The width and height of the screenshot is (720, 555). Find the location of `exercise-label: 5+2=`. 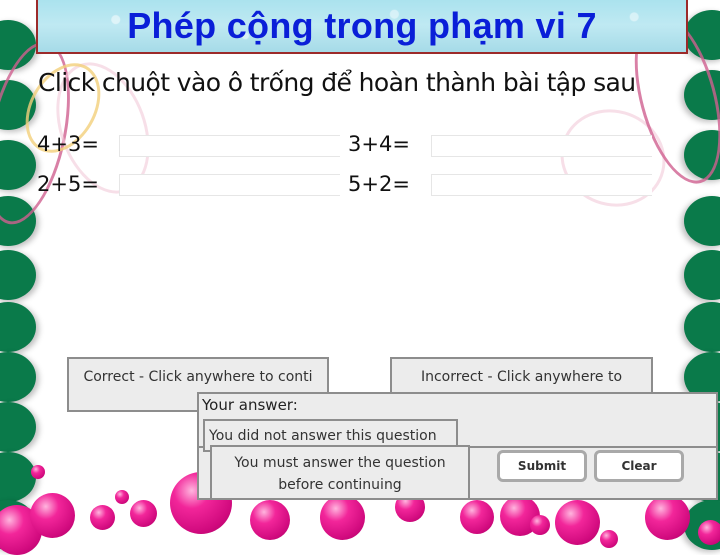

exercise-label: 5+2= is located at coordinates (379, 184).